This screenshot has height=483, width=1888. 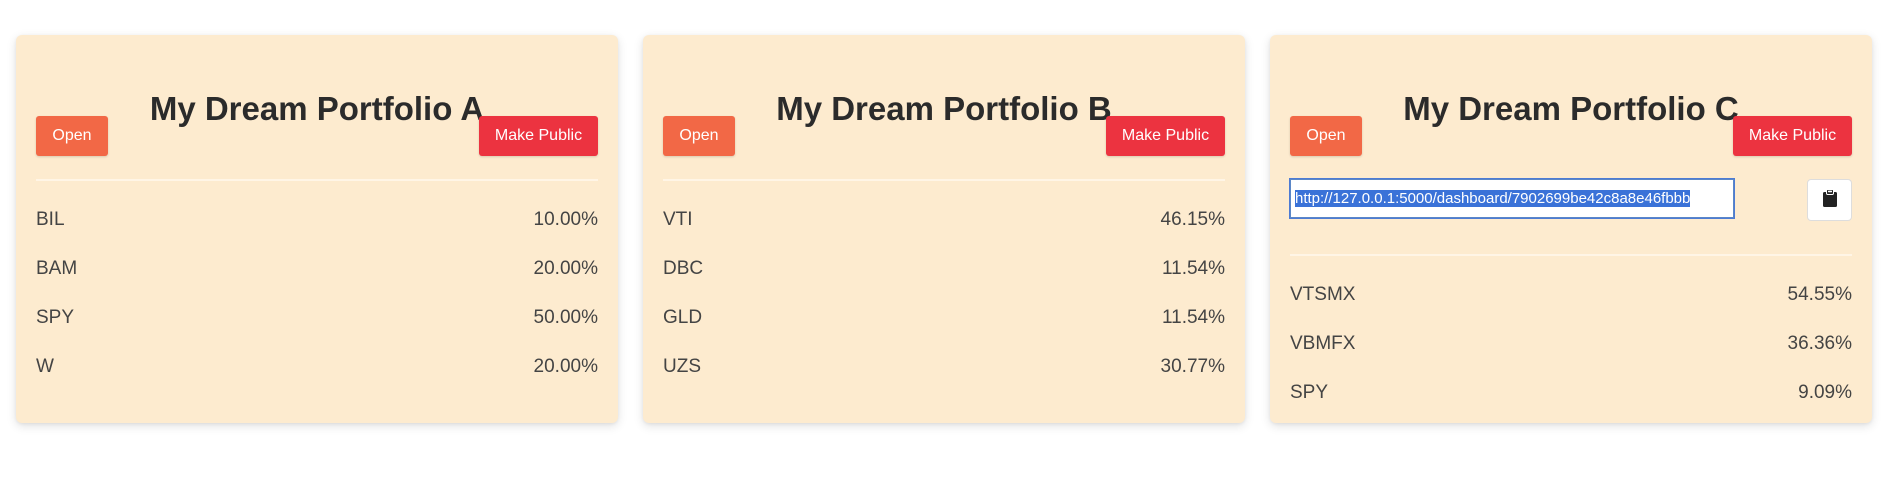 I want to click on holding-row: DBC 11.54%, so click(x=944, y=268).